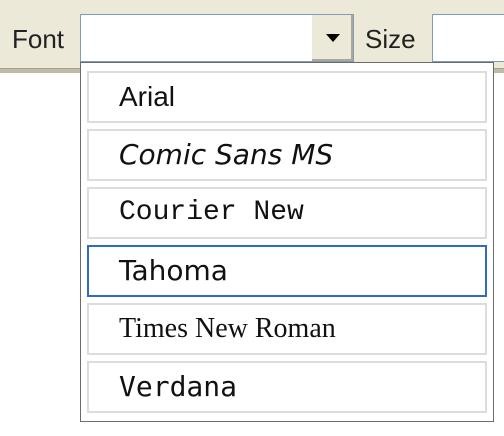 This screenshot has width=504, height=436. Describe the element at coordinates (287, 213) in the screenshot. I see `font-option-courier-new: Courier New` at that location.